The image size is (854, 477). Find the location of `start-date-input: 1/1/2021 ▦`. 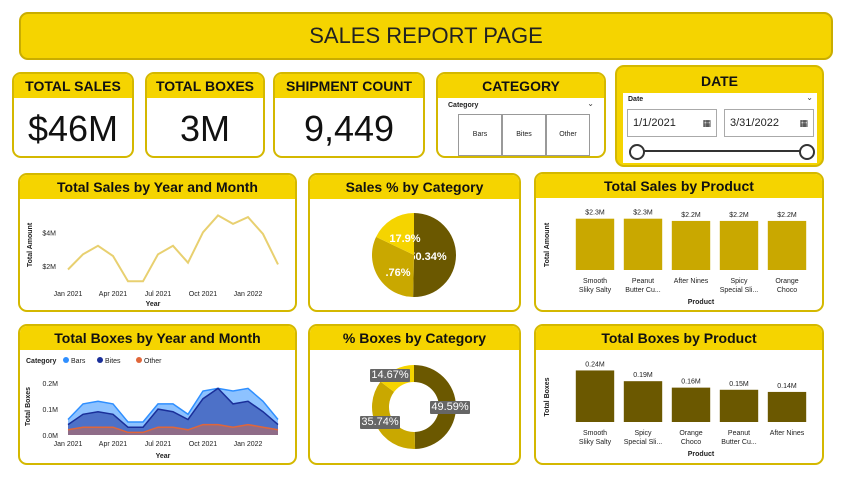

start-date-input: 1/1/2021 ▦ is located at coordinates (672, 123).